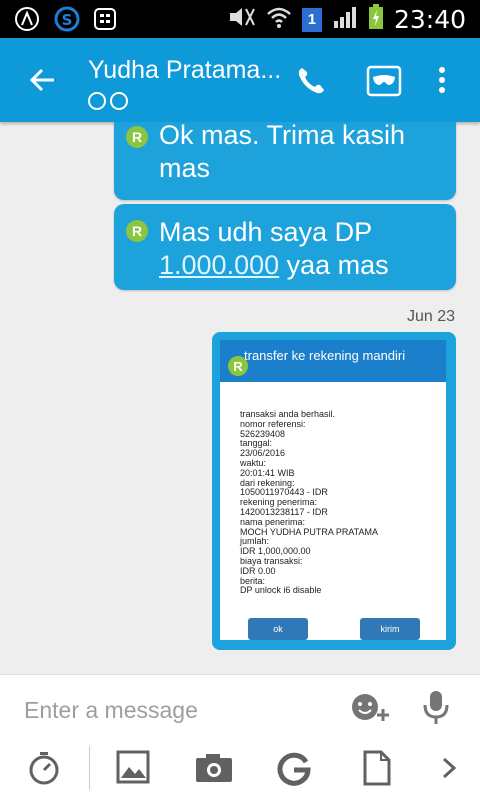 This screenshot has height=800, width=480. I want to click on message-text-after: yaa mas, so click(334, 265).